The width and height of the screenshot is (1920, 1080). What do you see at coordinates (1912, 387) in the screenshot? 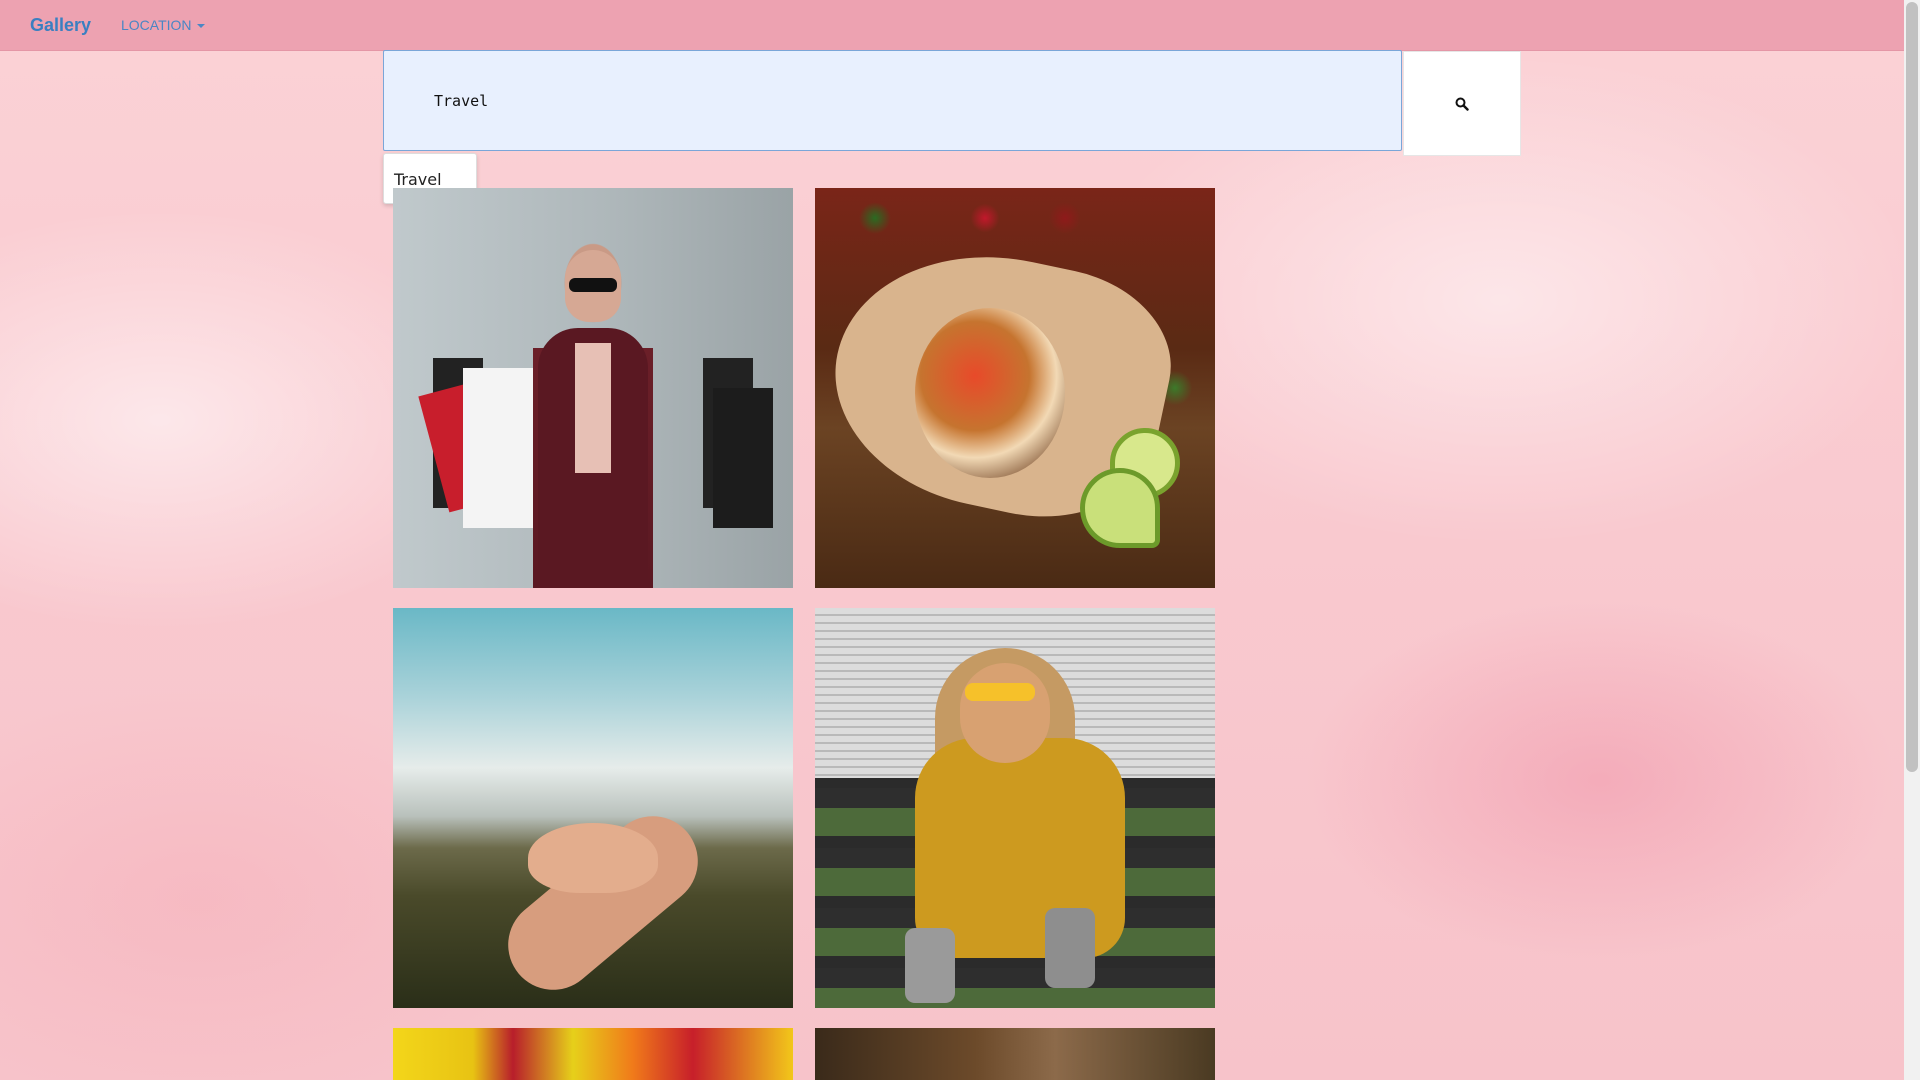
I see `scrollbar-thumb` at bounding box center [1912, 387].